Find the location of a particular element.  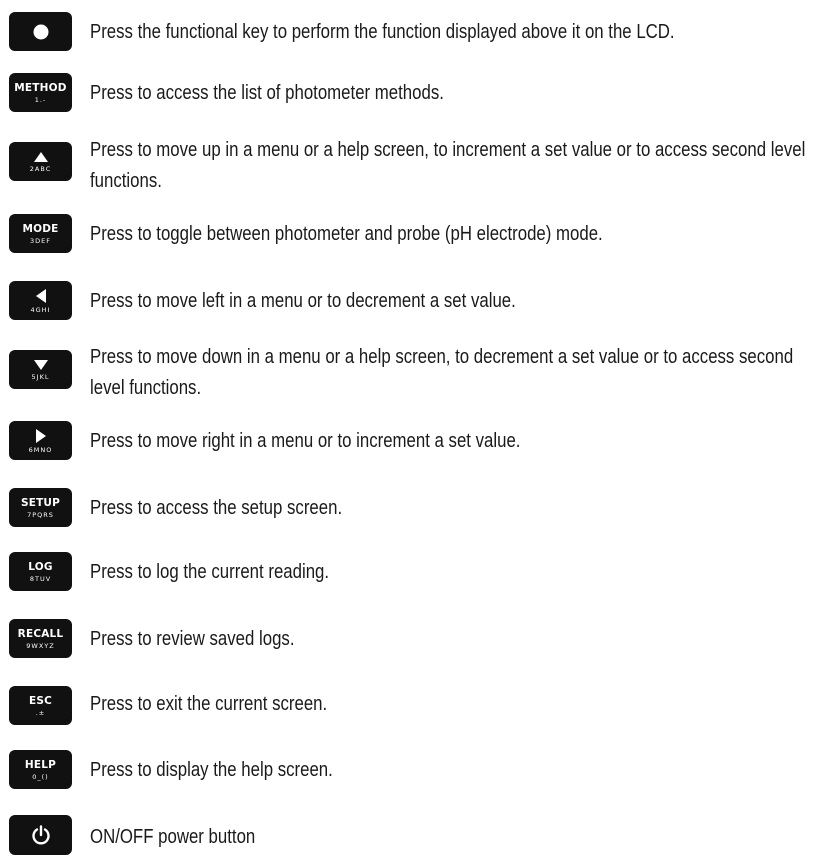

method-key-sub: 1.- is located at coordinates (40, 99).